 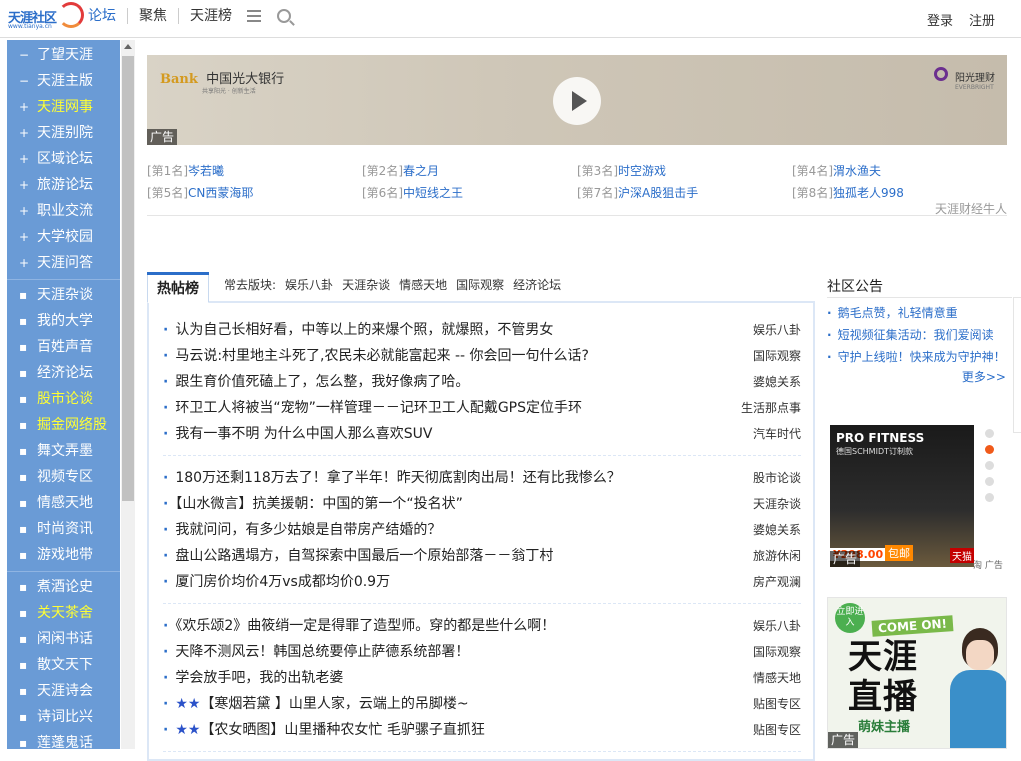 What do you see at coordinates (857, 171) in the screenshot?
I see `rank-user-name: 渭水渔夫` at bounding box center [857, 171].